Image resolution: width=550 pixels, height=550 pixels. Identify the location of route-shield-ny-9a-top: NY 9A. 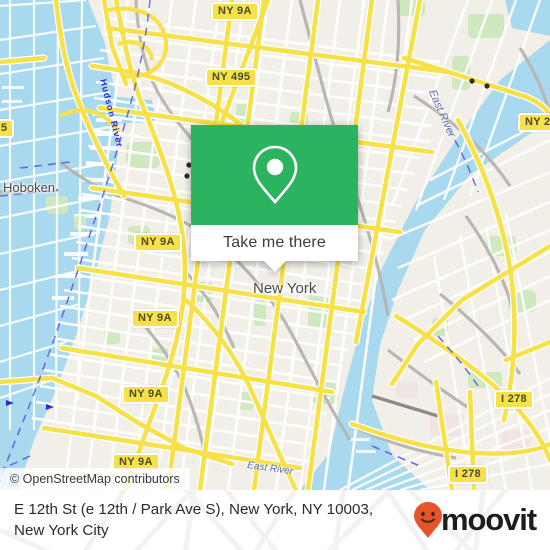
(235, 11).